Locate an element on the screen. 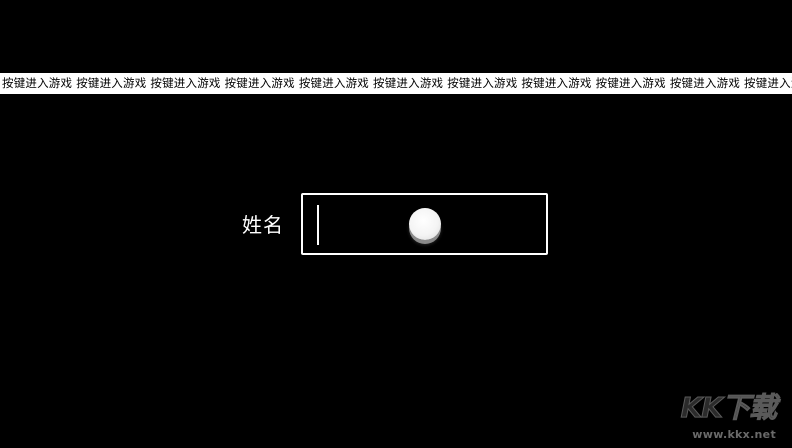 Image resolution: width=792 pixels, height=448 pixels. watermark-logo: KK下载 is located at coordinates (728, 407).